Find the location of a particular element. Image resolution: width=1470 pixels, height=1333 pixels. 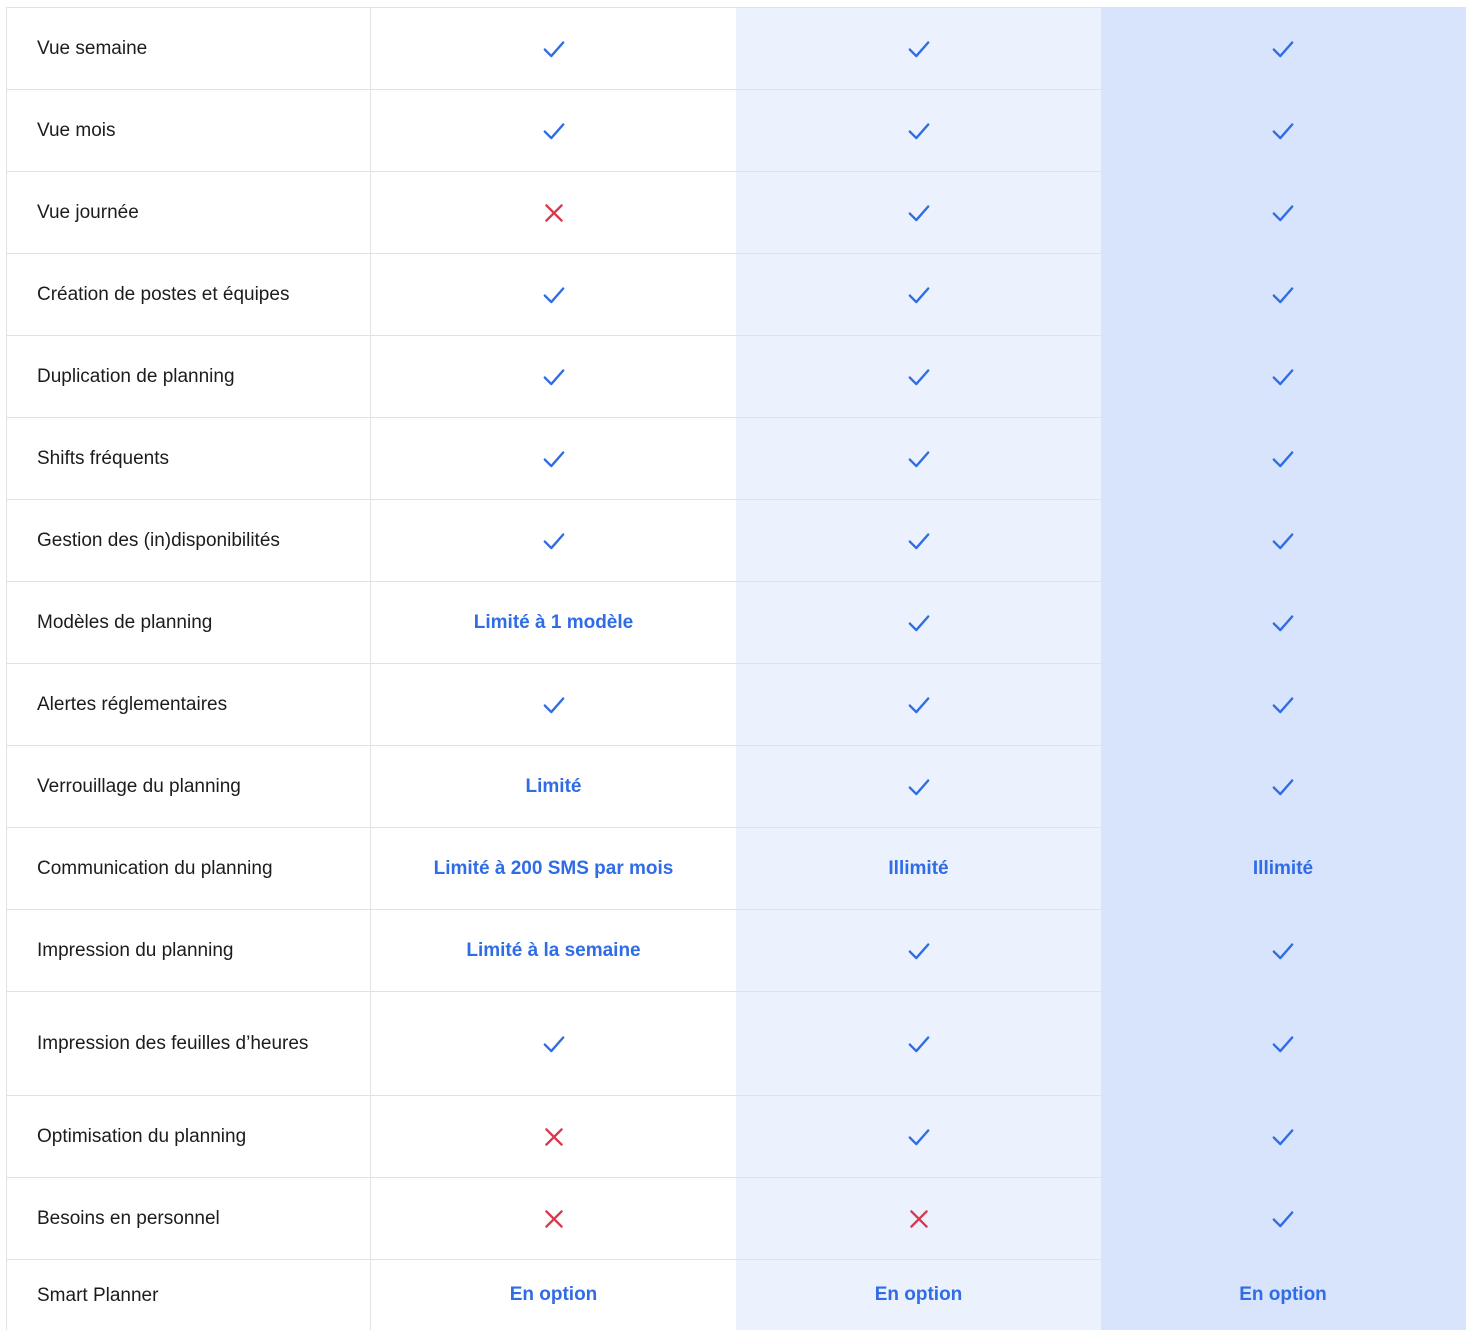

plan-1-cell: Limité à 1 modèle is located at coordinates (553, 622).